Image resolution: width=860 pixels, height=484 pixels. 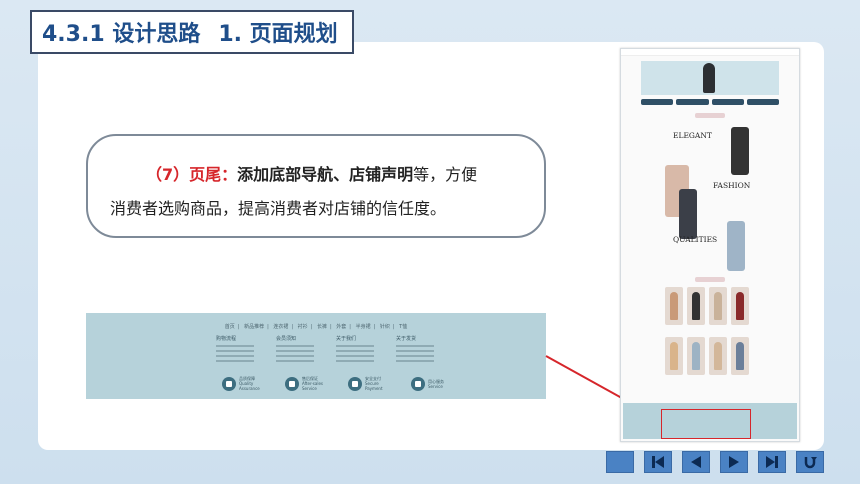 I want to click on slide-title: 4.3.1 设计思路 1. 页面规划, so click(x=192, y=32).